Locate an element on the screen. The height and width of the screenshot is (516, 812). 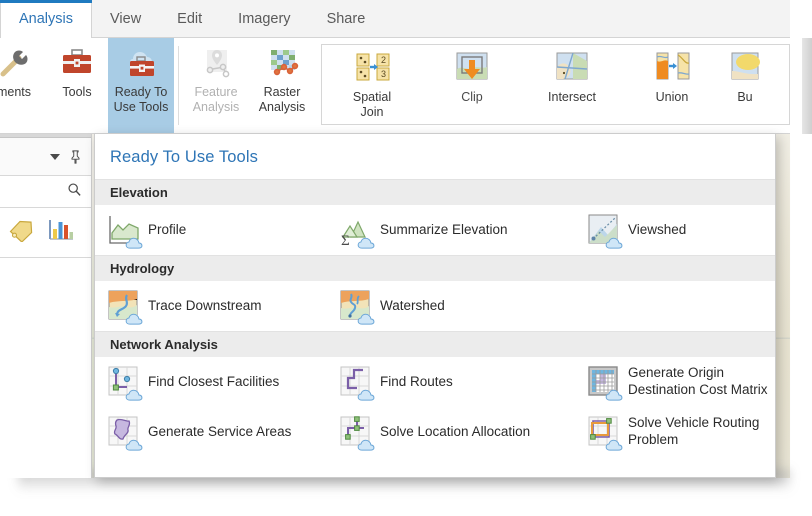
gallery-item-clip: Clip is located at coordinates (472, 78).